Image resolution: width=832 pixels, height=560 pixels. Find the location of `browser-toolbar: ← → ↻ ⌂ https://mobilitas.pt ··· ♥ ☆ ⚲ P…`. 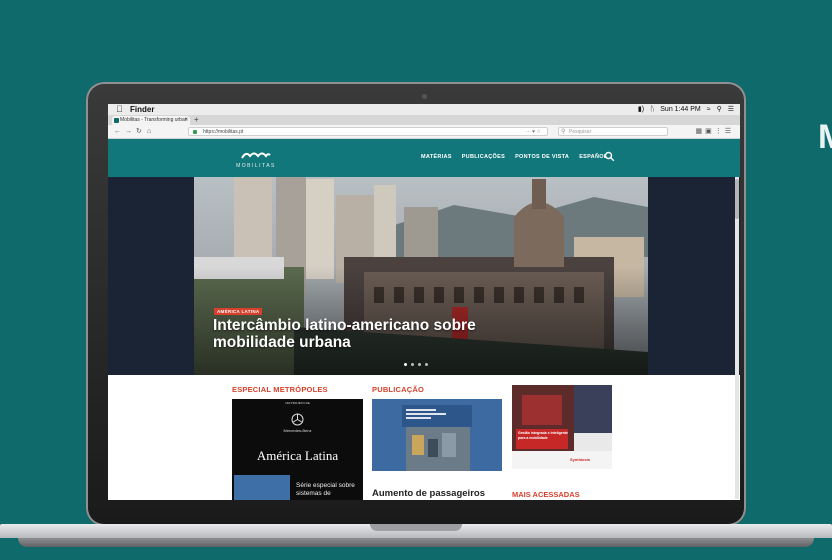

browser-toolbar: ← → ↻ ⌂ https://mobilitas.pt ··· ♥ ☆ ⚲ P… is located at coordinates (424, 132).